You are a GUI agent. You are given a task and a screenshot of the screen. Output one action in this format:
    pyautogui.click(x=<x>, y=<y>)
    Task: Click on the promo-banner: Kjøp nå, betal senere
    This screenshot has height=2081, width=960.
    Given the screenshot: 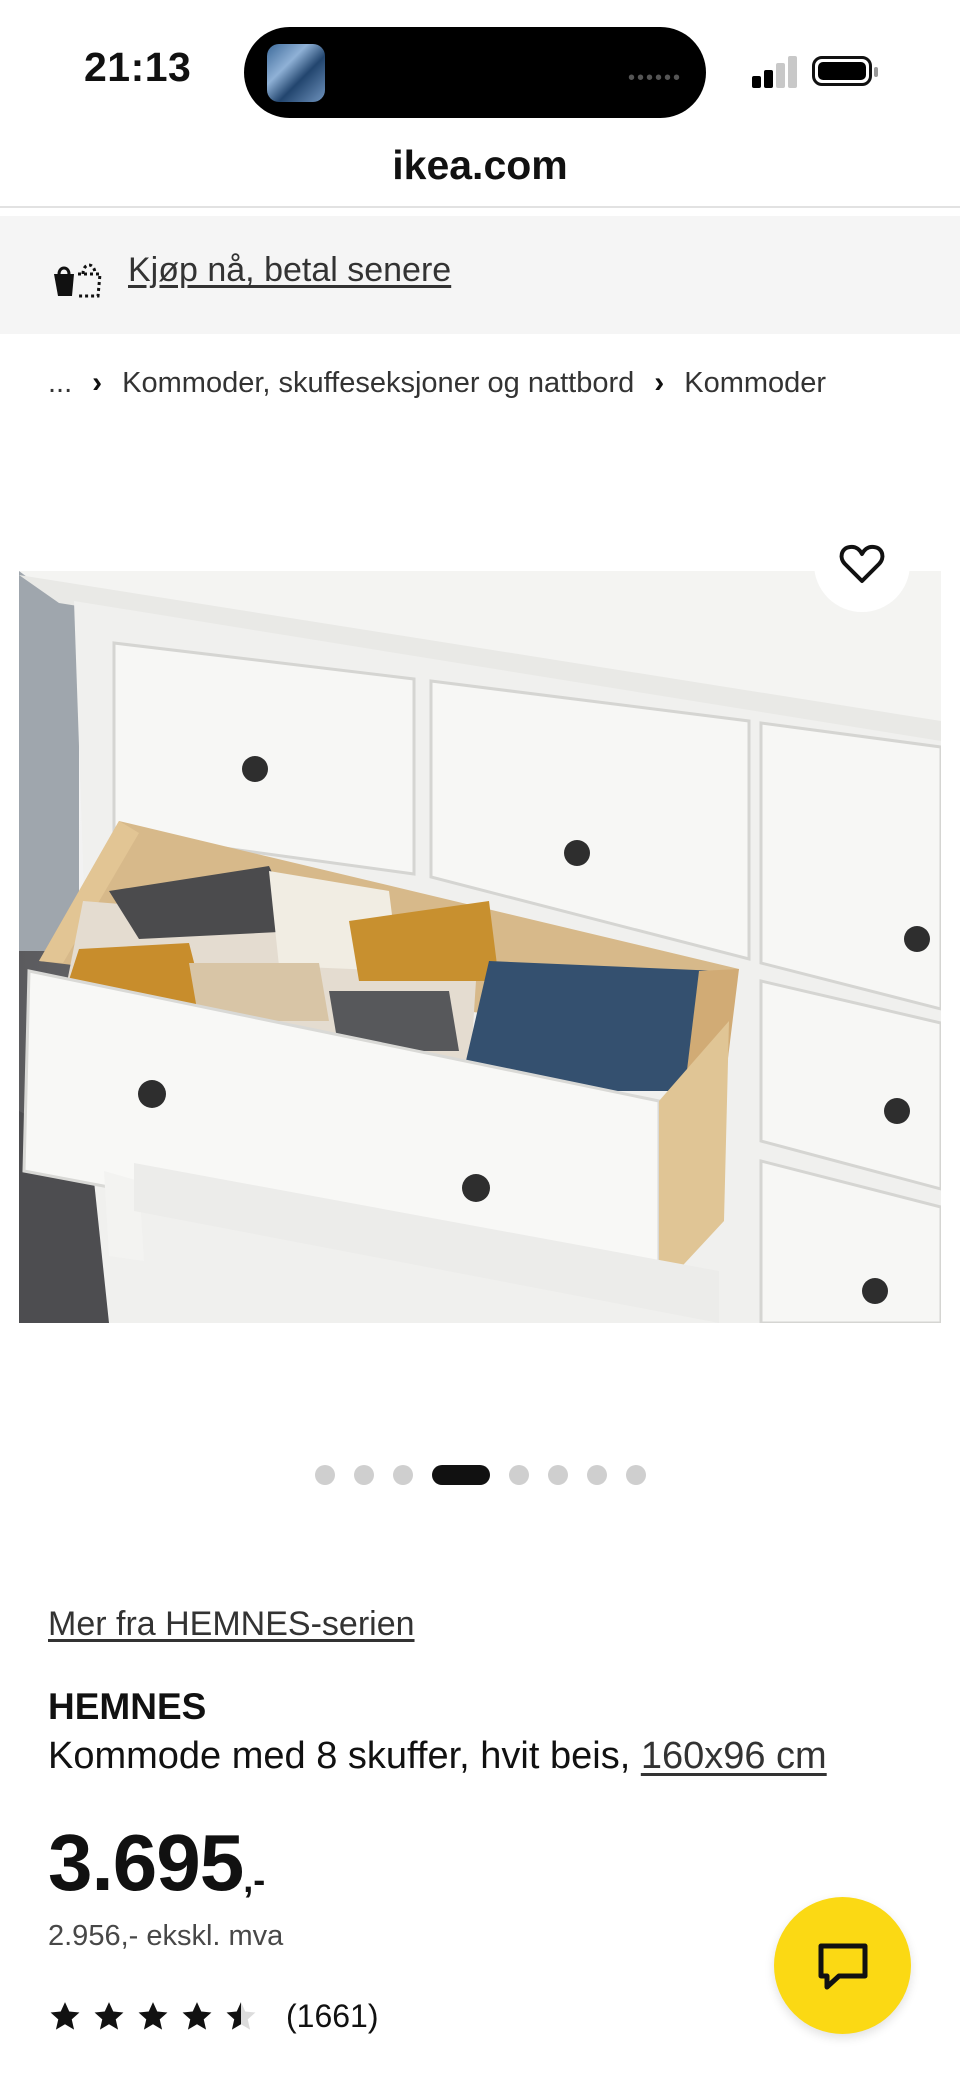 What is the action you would take?
    pyautogui.click(x=480, y=275)
    